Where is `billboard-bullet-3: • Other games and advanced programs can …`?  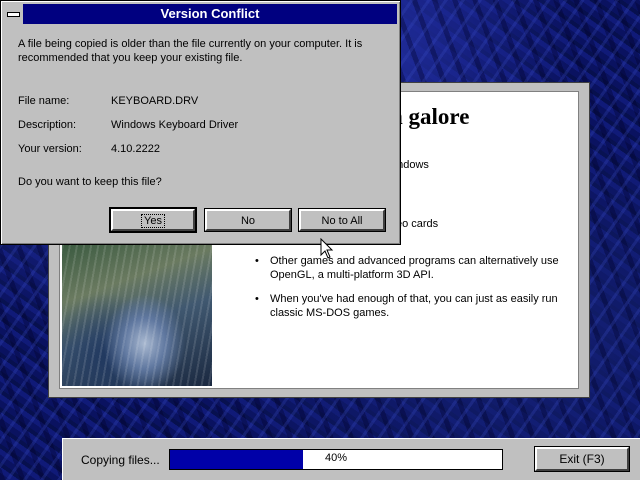
billboard-bullet-3: • Other games and advanced programs can … is located at coordinates (412, 268).